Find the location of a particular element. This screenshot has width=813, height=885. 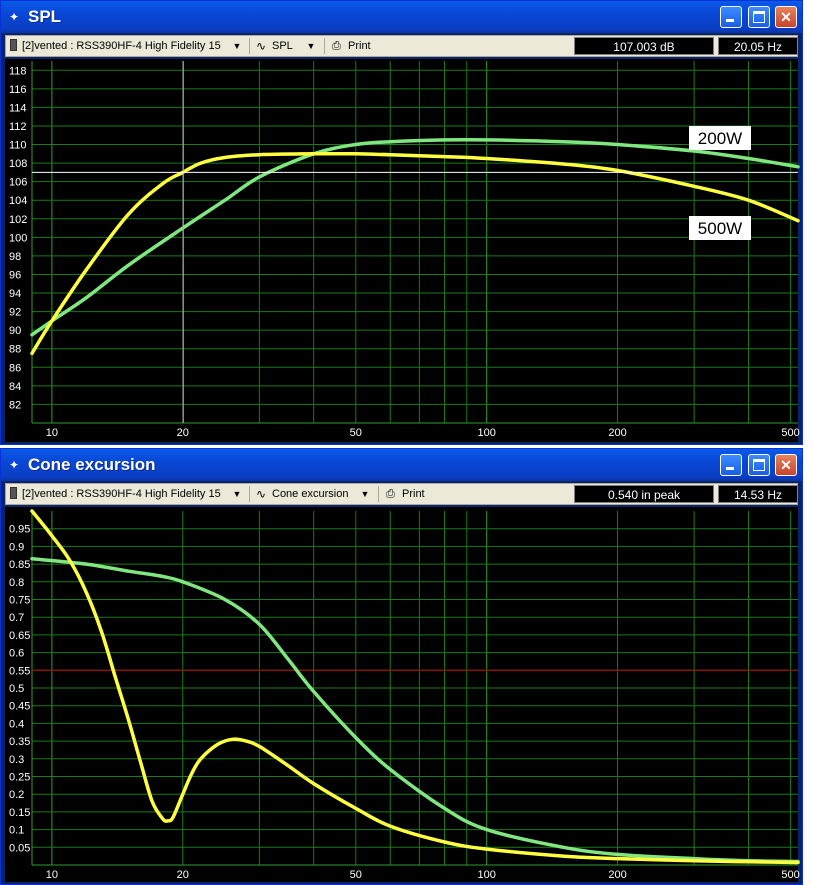

y-tick-label: 82 is located at coordinates (15, 405).